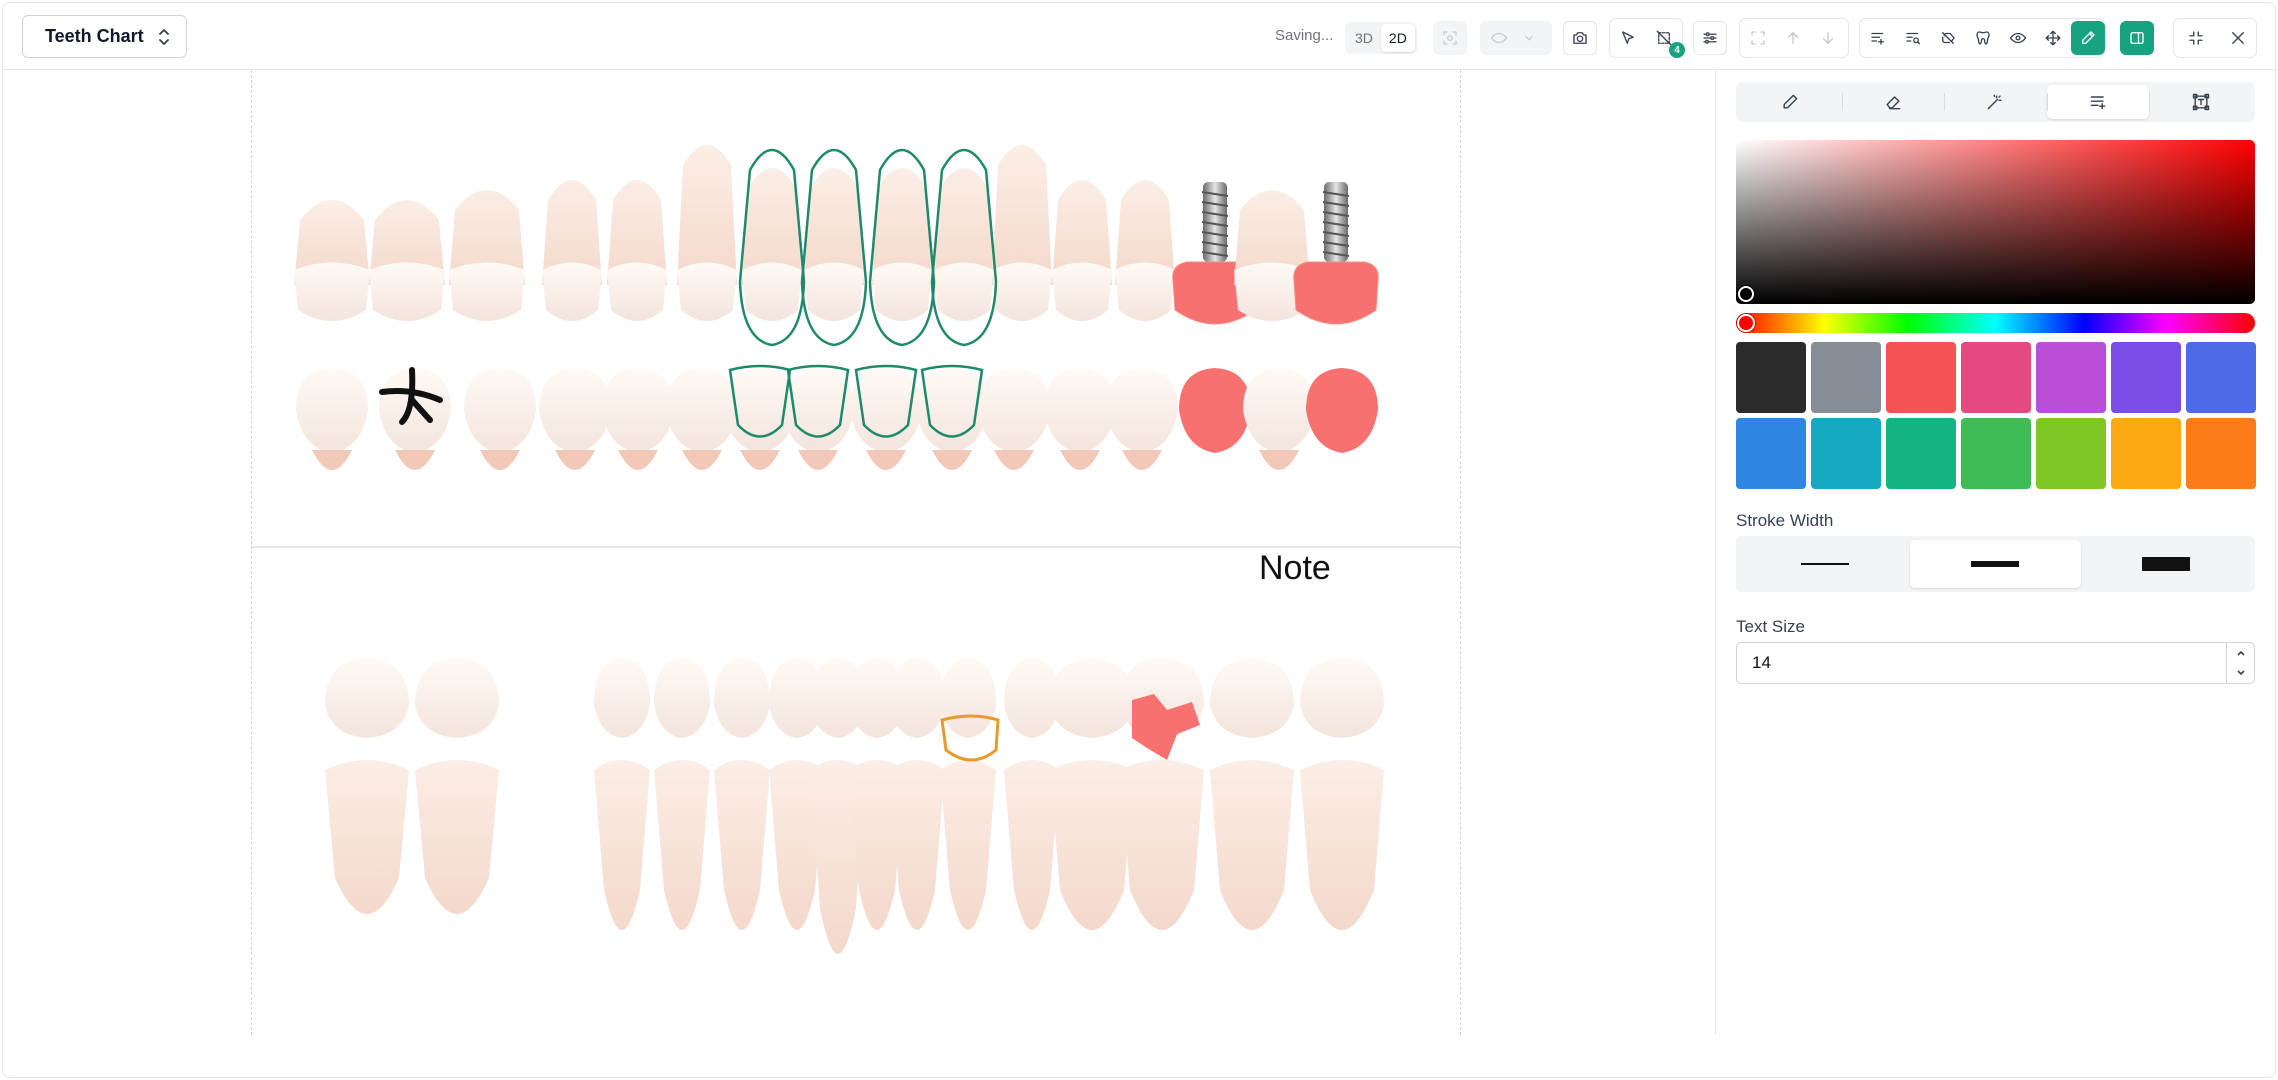 Image resolution: width=2278 pixels, height=1080 pixels. What do you see at coordinates (2088, 38) in the screenshot?
I see `draw-mode-button` at bounding box center [2088, 38].